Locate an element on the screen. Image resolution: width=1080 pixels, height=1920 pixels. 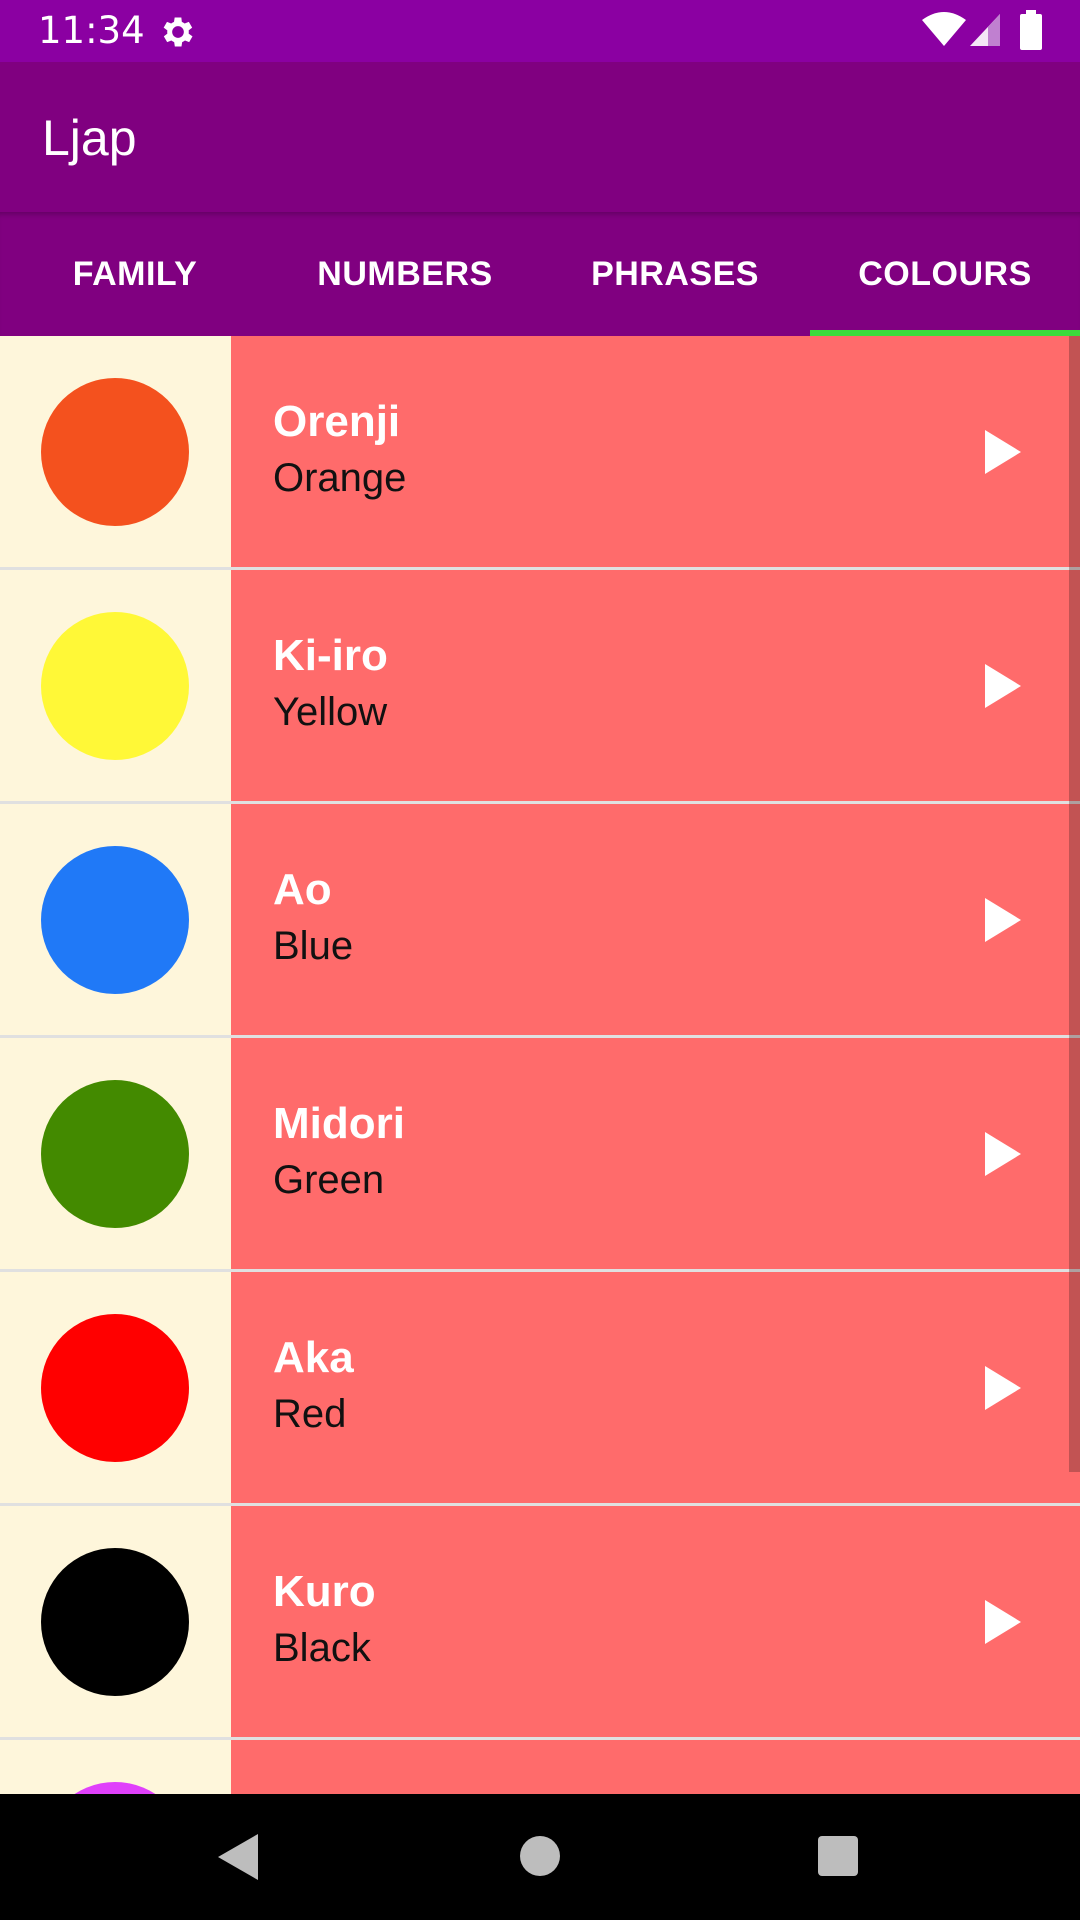
tab-family: FAMILY is located at coordinates (135, 274).